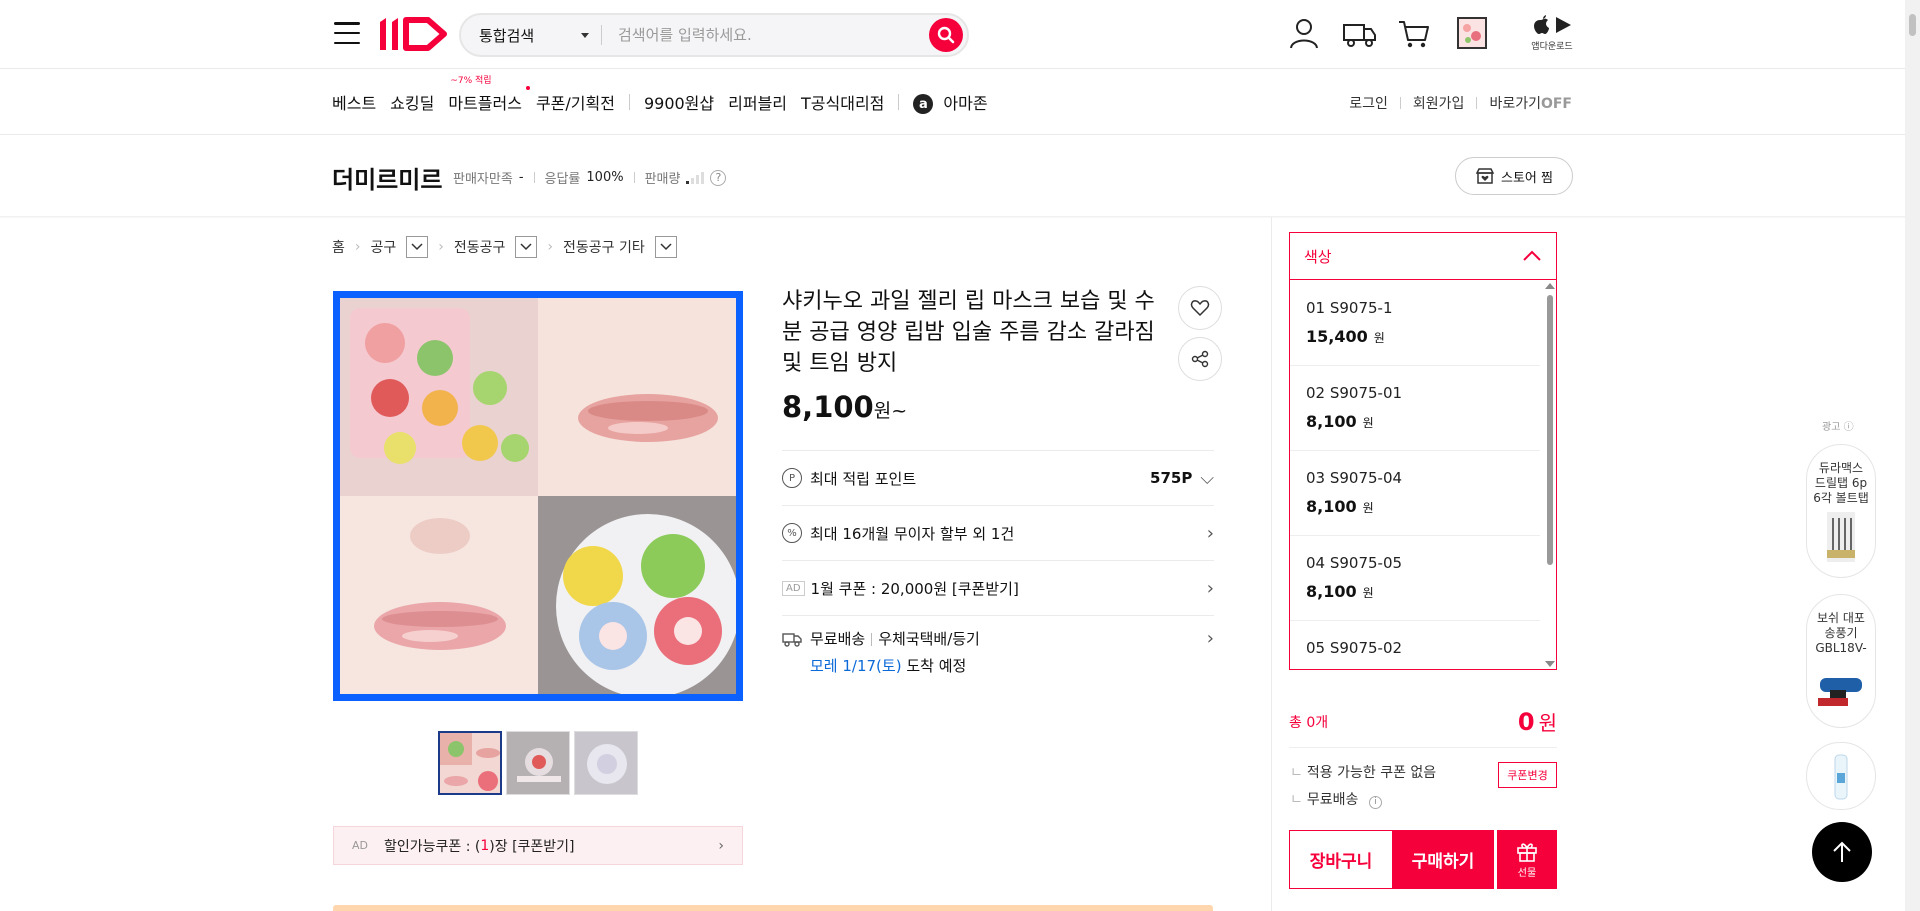 This screenshot has width=1920, height=911. I want to click on nav-coupon: 쿠폰/기획전, so click(575, 102).